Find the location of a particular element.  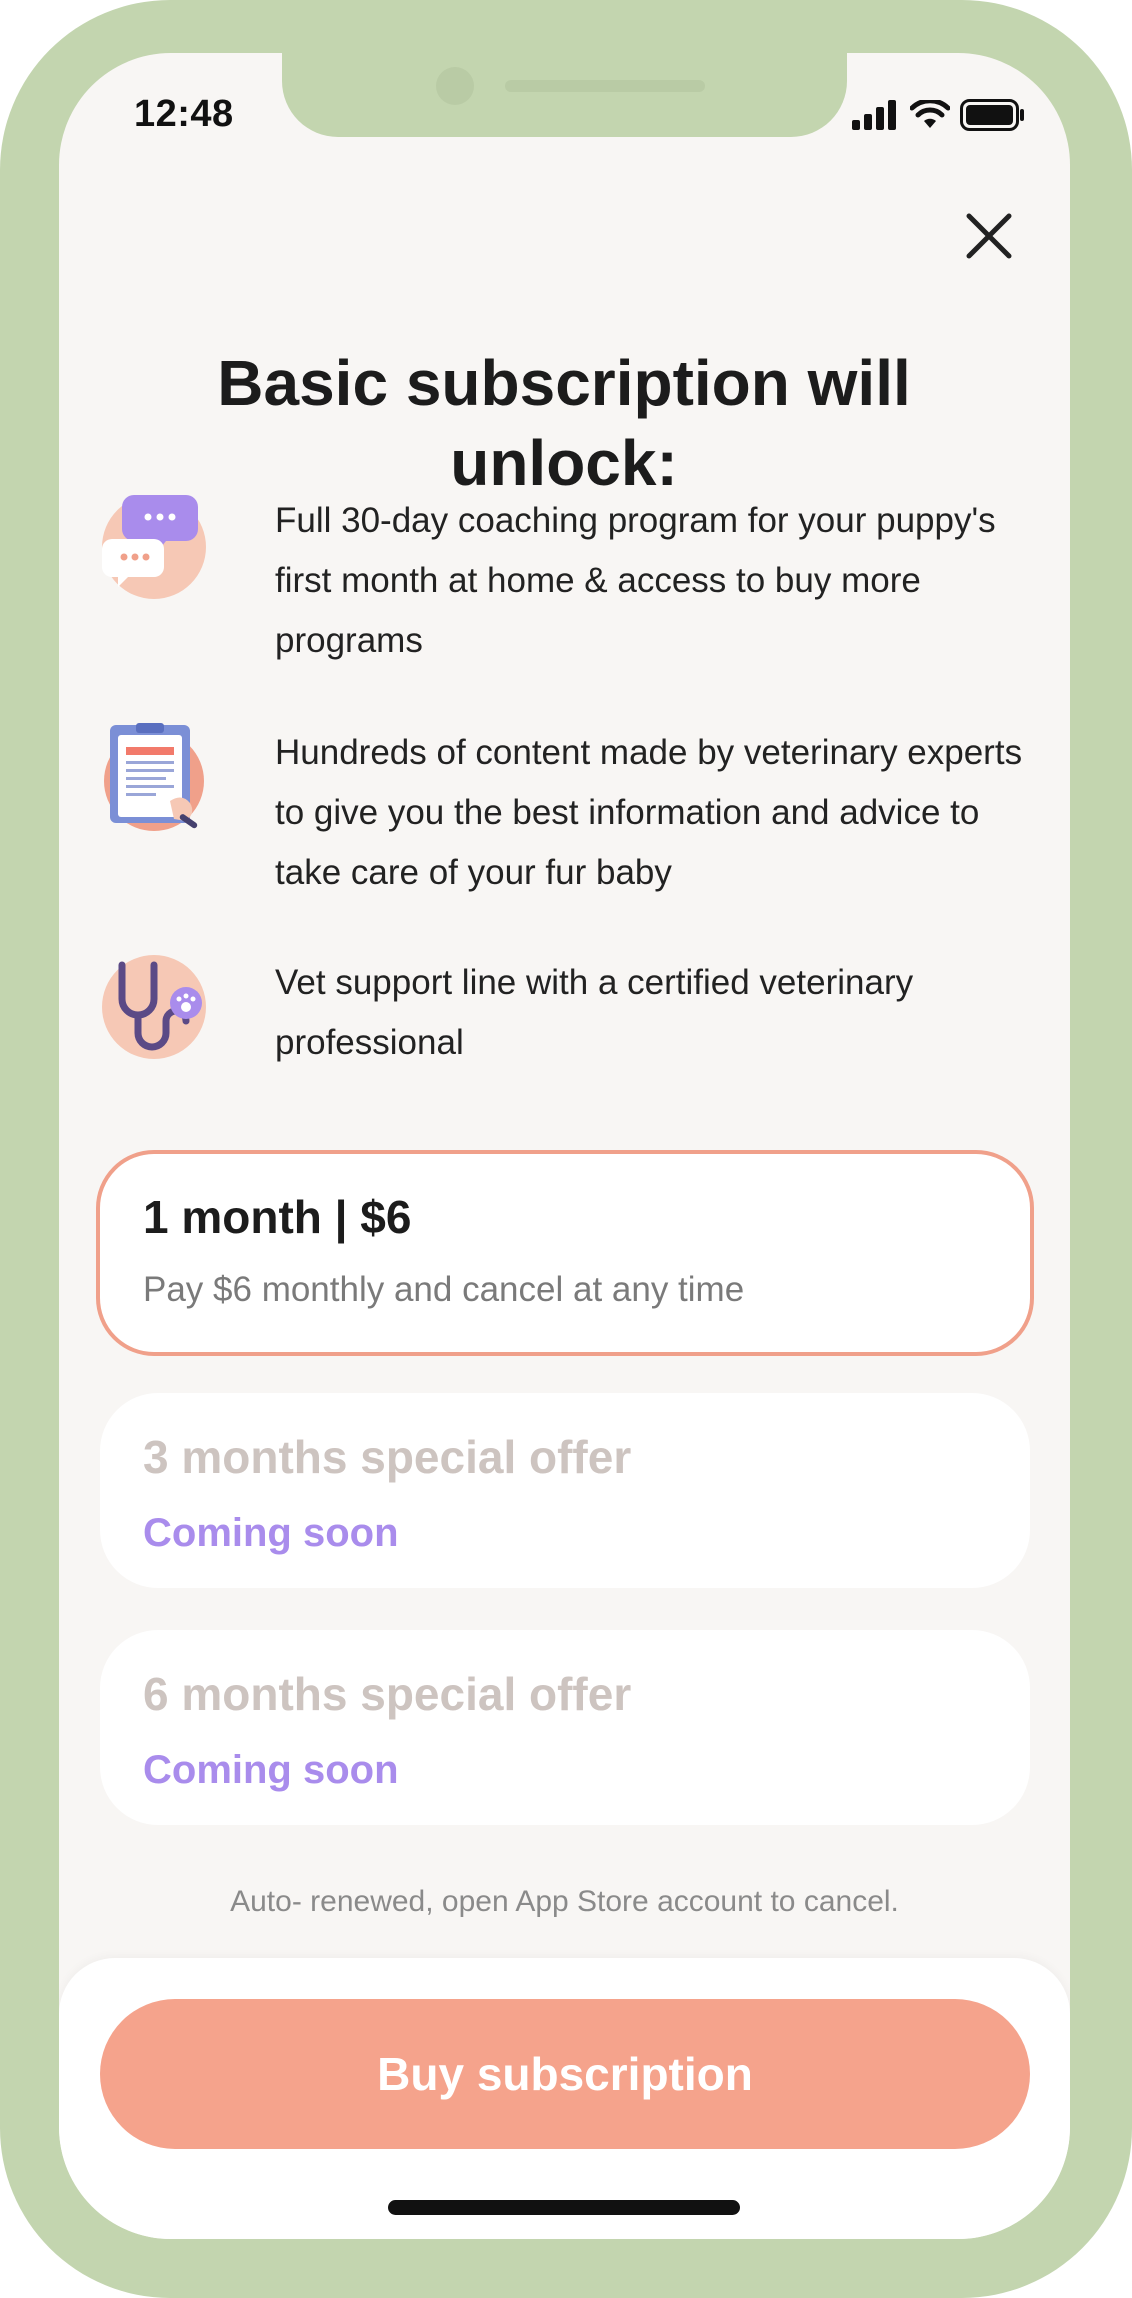

plan-subtitle: Pay $6 monthly and cancel at any time is located at coordinates (444, 1289).